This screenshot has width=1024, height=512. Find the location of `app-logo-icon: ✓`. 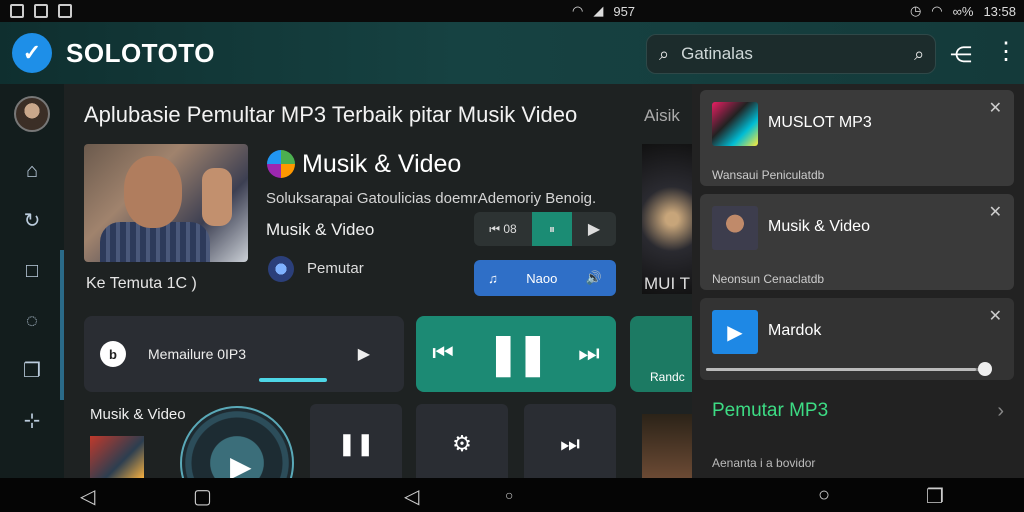

app-logo-icon: ✓ is located at coordinates (32, 53).